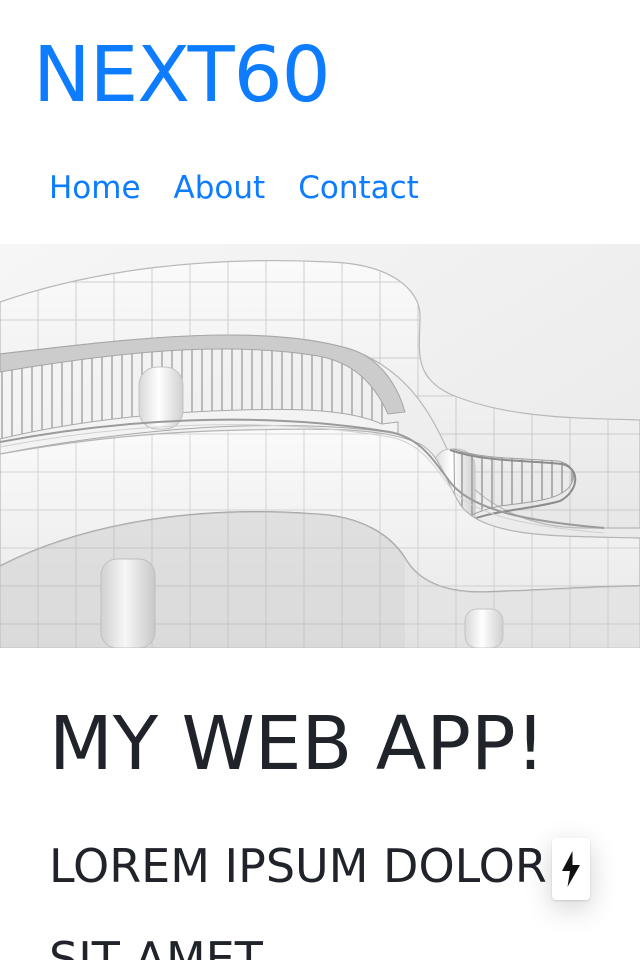 This screenshot has width=640, height=960. I want to click on brand-logo-link: NEXT60, so click(182, 76).